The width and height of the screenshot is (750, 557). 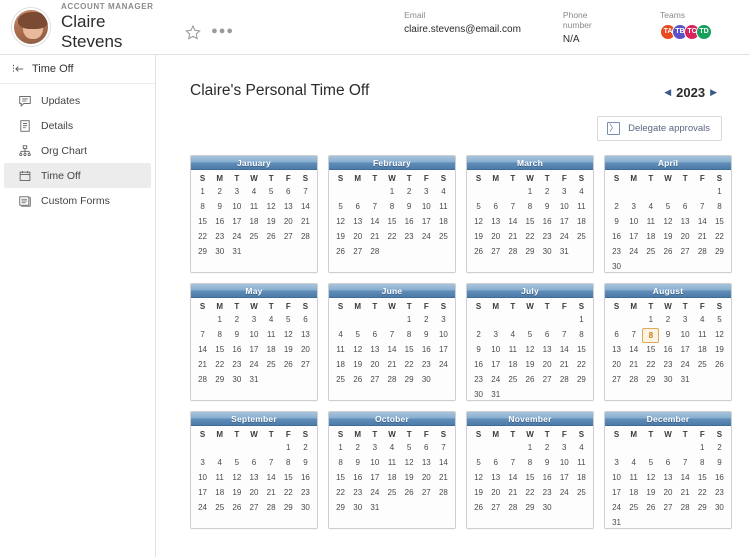 What do you see at coordinates (713, 92) in the screenshot?
I see `next-year-button: ▶` at bounding box center [713, 92].